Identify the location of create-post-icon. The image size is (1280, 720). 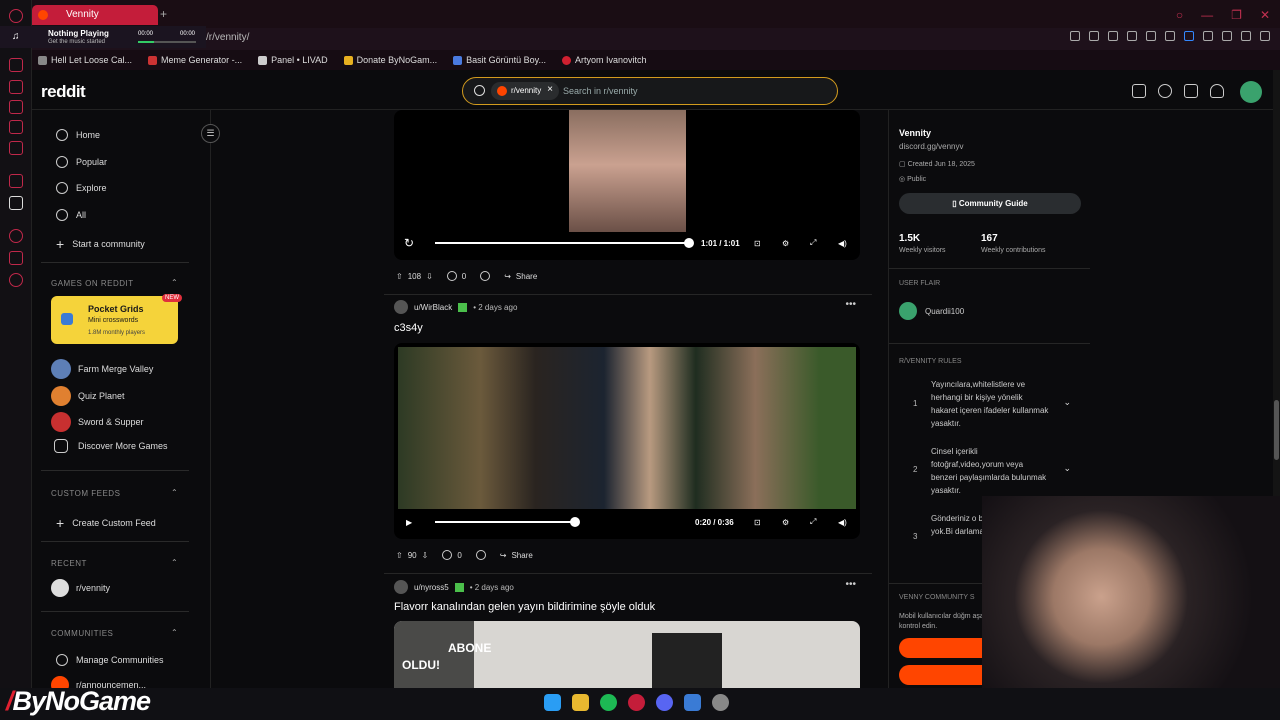
(1191, 91).